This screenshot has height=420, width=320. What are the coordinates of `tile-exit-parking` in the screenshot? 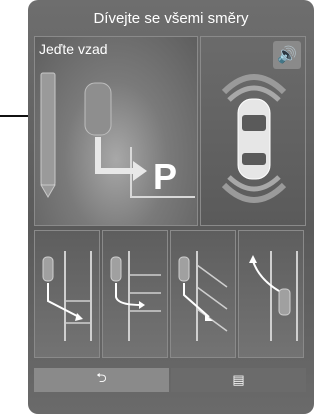 It's located at (271, 294).